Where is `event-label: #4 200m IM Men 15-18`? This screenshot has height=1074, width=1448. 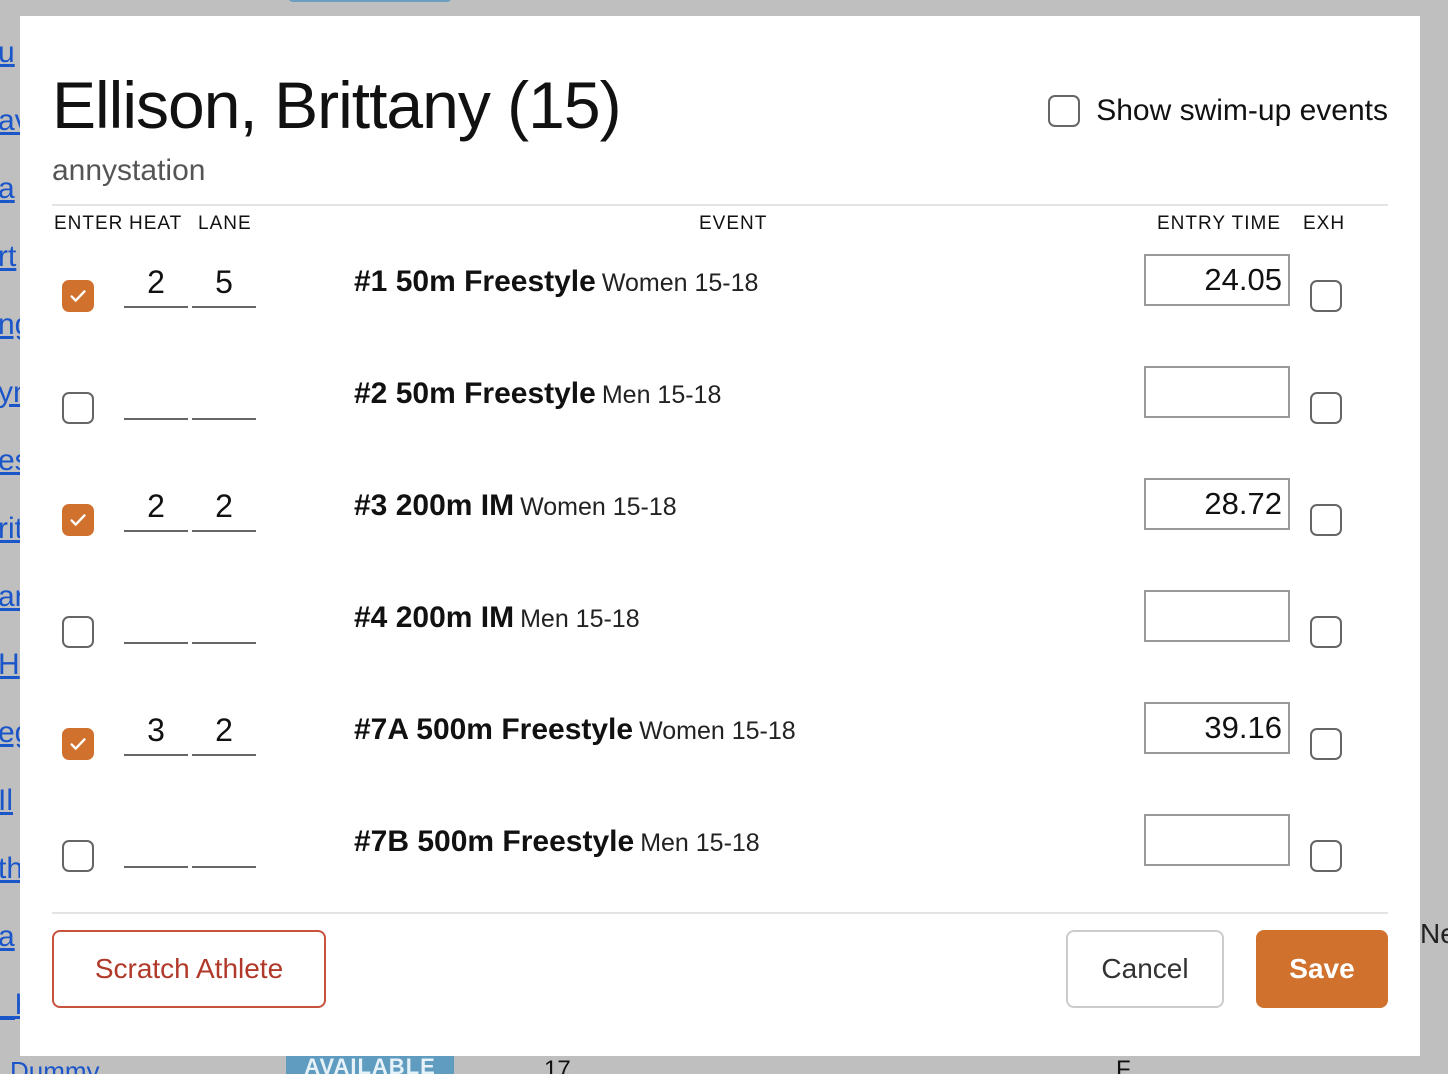 event-label: #4 200m IM Men 15-18 is located at coordinates (497, 620).